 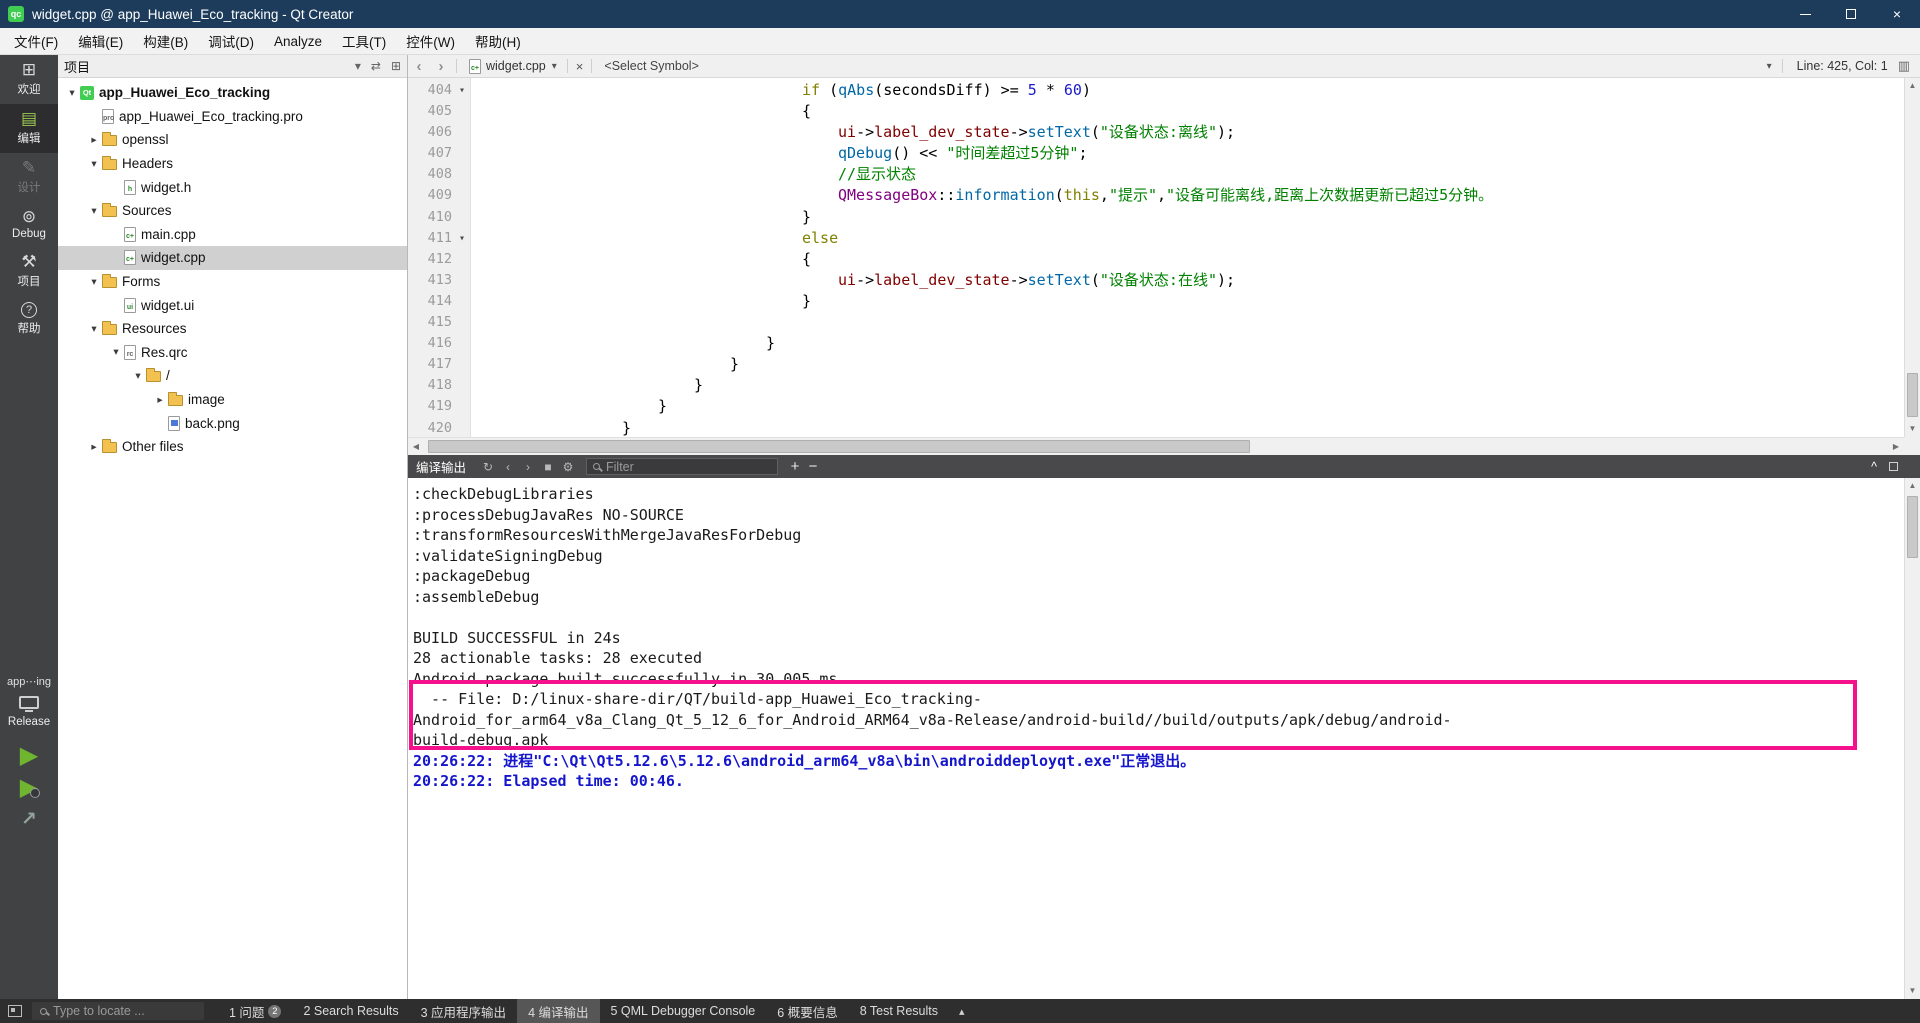 What do you see at coordinates (232, 164) in the screenshot?
I see `tree-item-headers: ▾ Headers` at bounding box center [232, 164].